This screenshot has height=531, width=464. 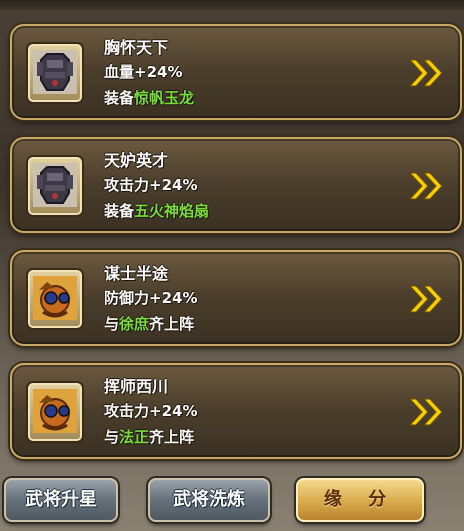 I want to click on fate-requirement: 与法正齐上阵, so click(x=149, y=436).